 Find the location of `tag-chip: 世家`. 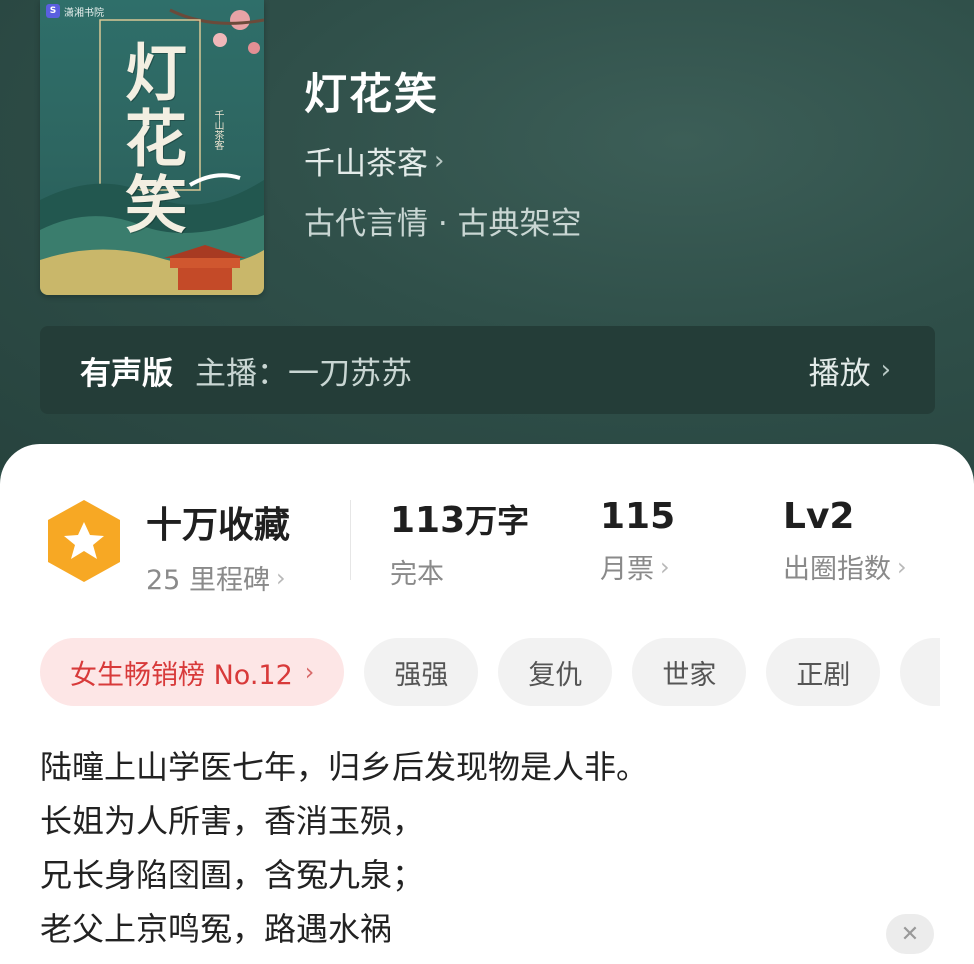

tag-chip: 世家 is located at coordinates (689, 672).